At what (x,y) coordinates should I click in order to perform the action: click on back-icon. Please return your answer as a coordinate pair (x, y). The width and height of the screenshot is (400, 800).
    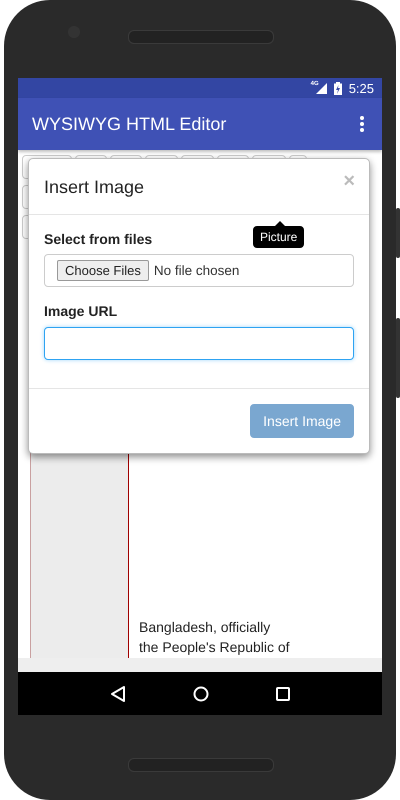
    Looking at the image, I should click on (118, 693).